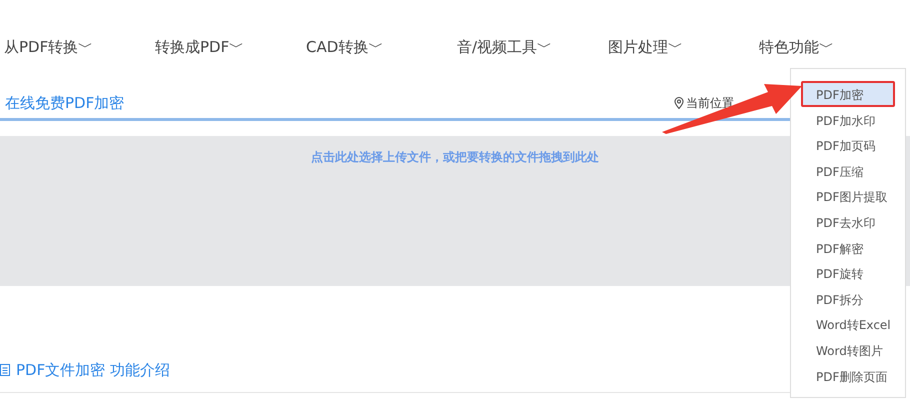 This screenshot has width=910, height=414. What do you see at coordinates (848, 171) in the screenshot?
I see `dropdown-item: PDF压缩` at bounding box center [848, 171].